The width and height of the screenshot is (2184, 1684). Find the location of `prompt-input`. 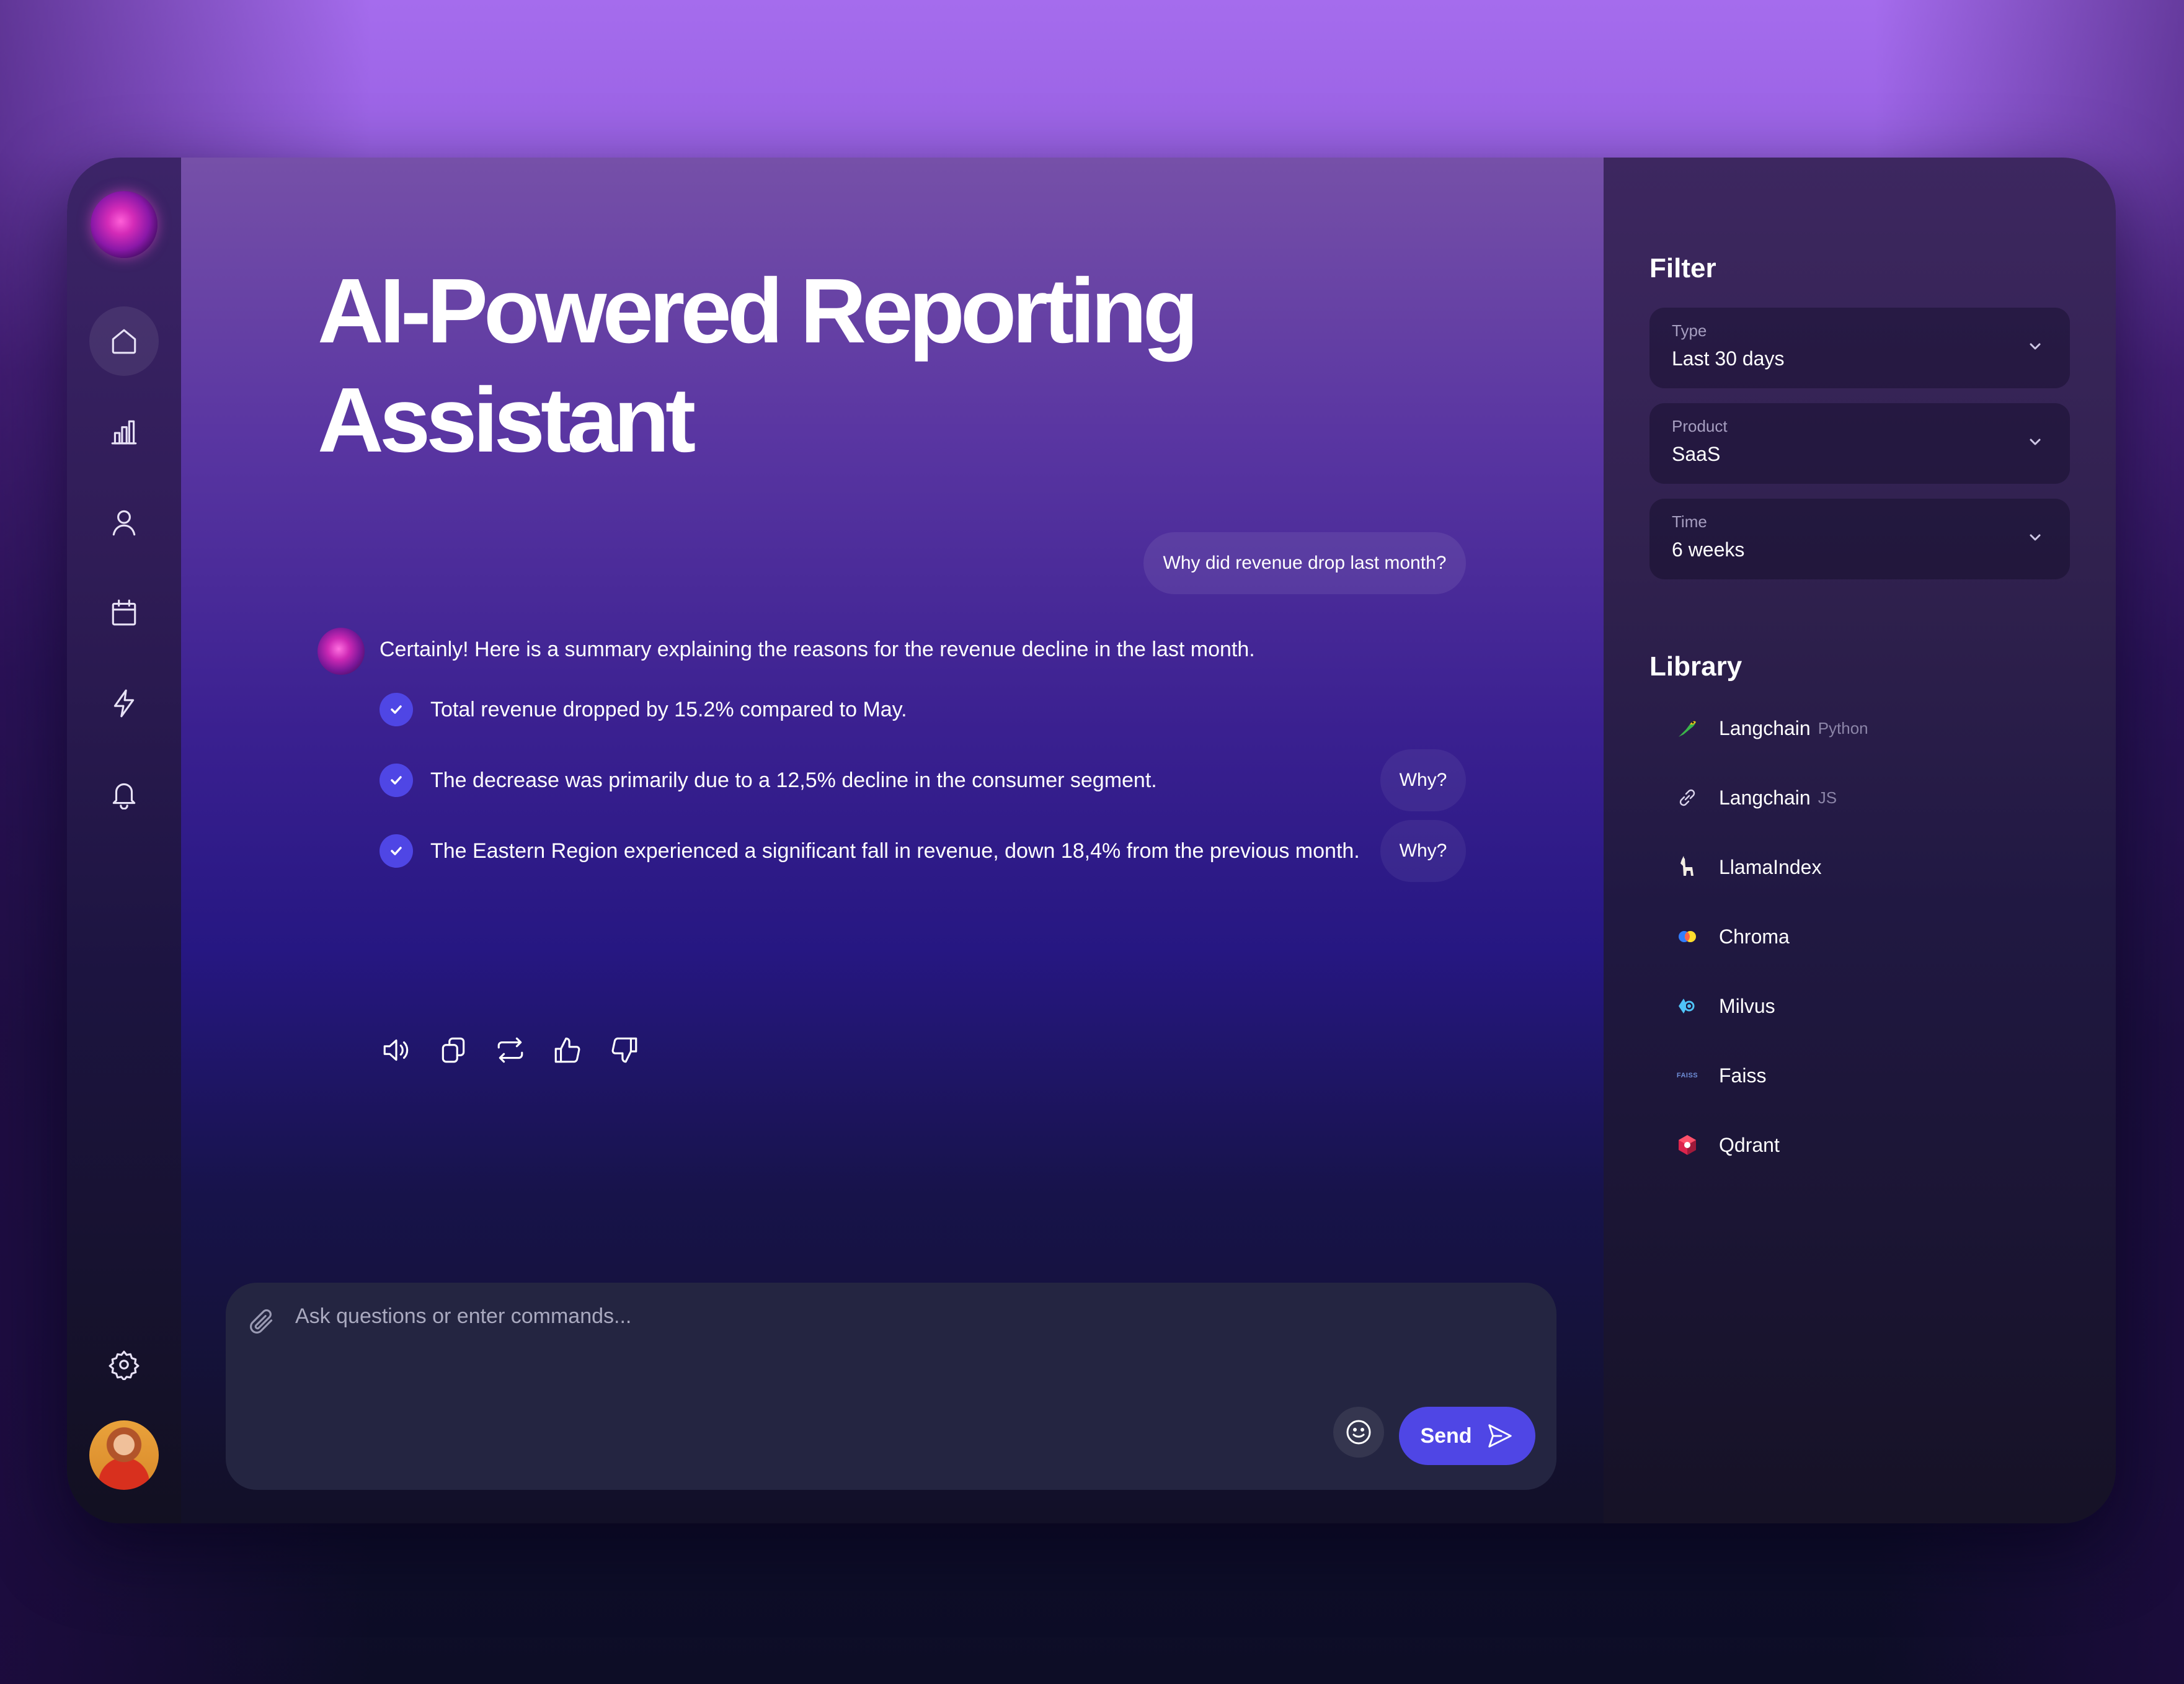

prompt-input is located at coordinates (760, 1317).